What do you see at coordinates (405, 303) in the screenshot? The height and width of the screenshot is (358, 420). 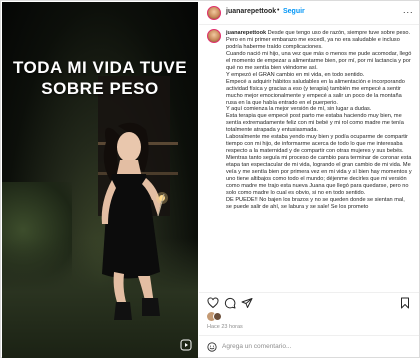 I see `bookmark-icon` at bounding box center [405, 303].